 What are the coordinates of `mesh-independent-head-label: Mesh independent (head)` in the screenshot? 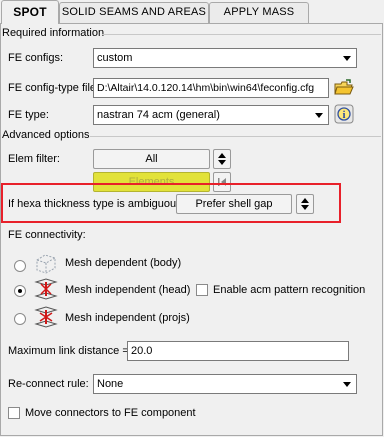 It's located at (128, 290).